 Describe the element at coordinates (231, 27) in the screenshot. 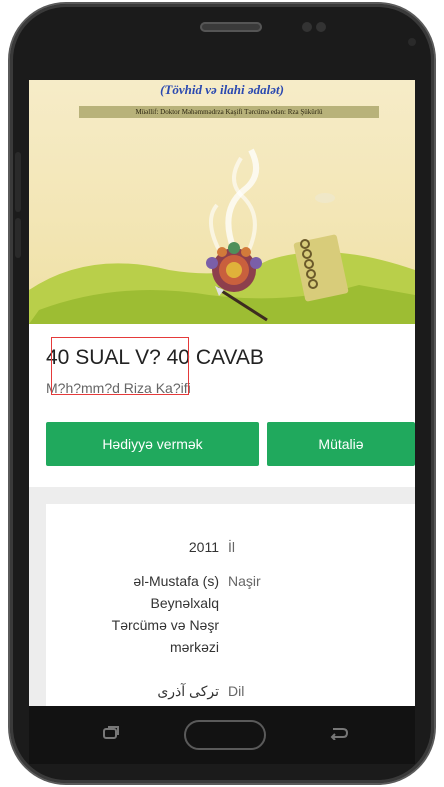

I see `earpiece-speaker` at that location.